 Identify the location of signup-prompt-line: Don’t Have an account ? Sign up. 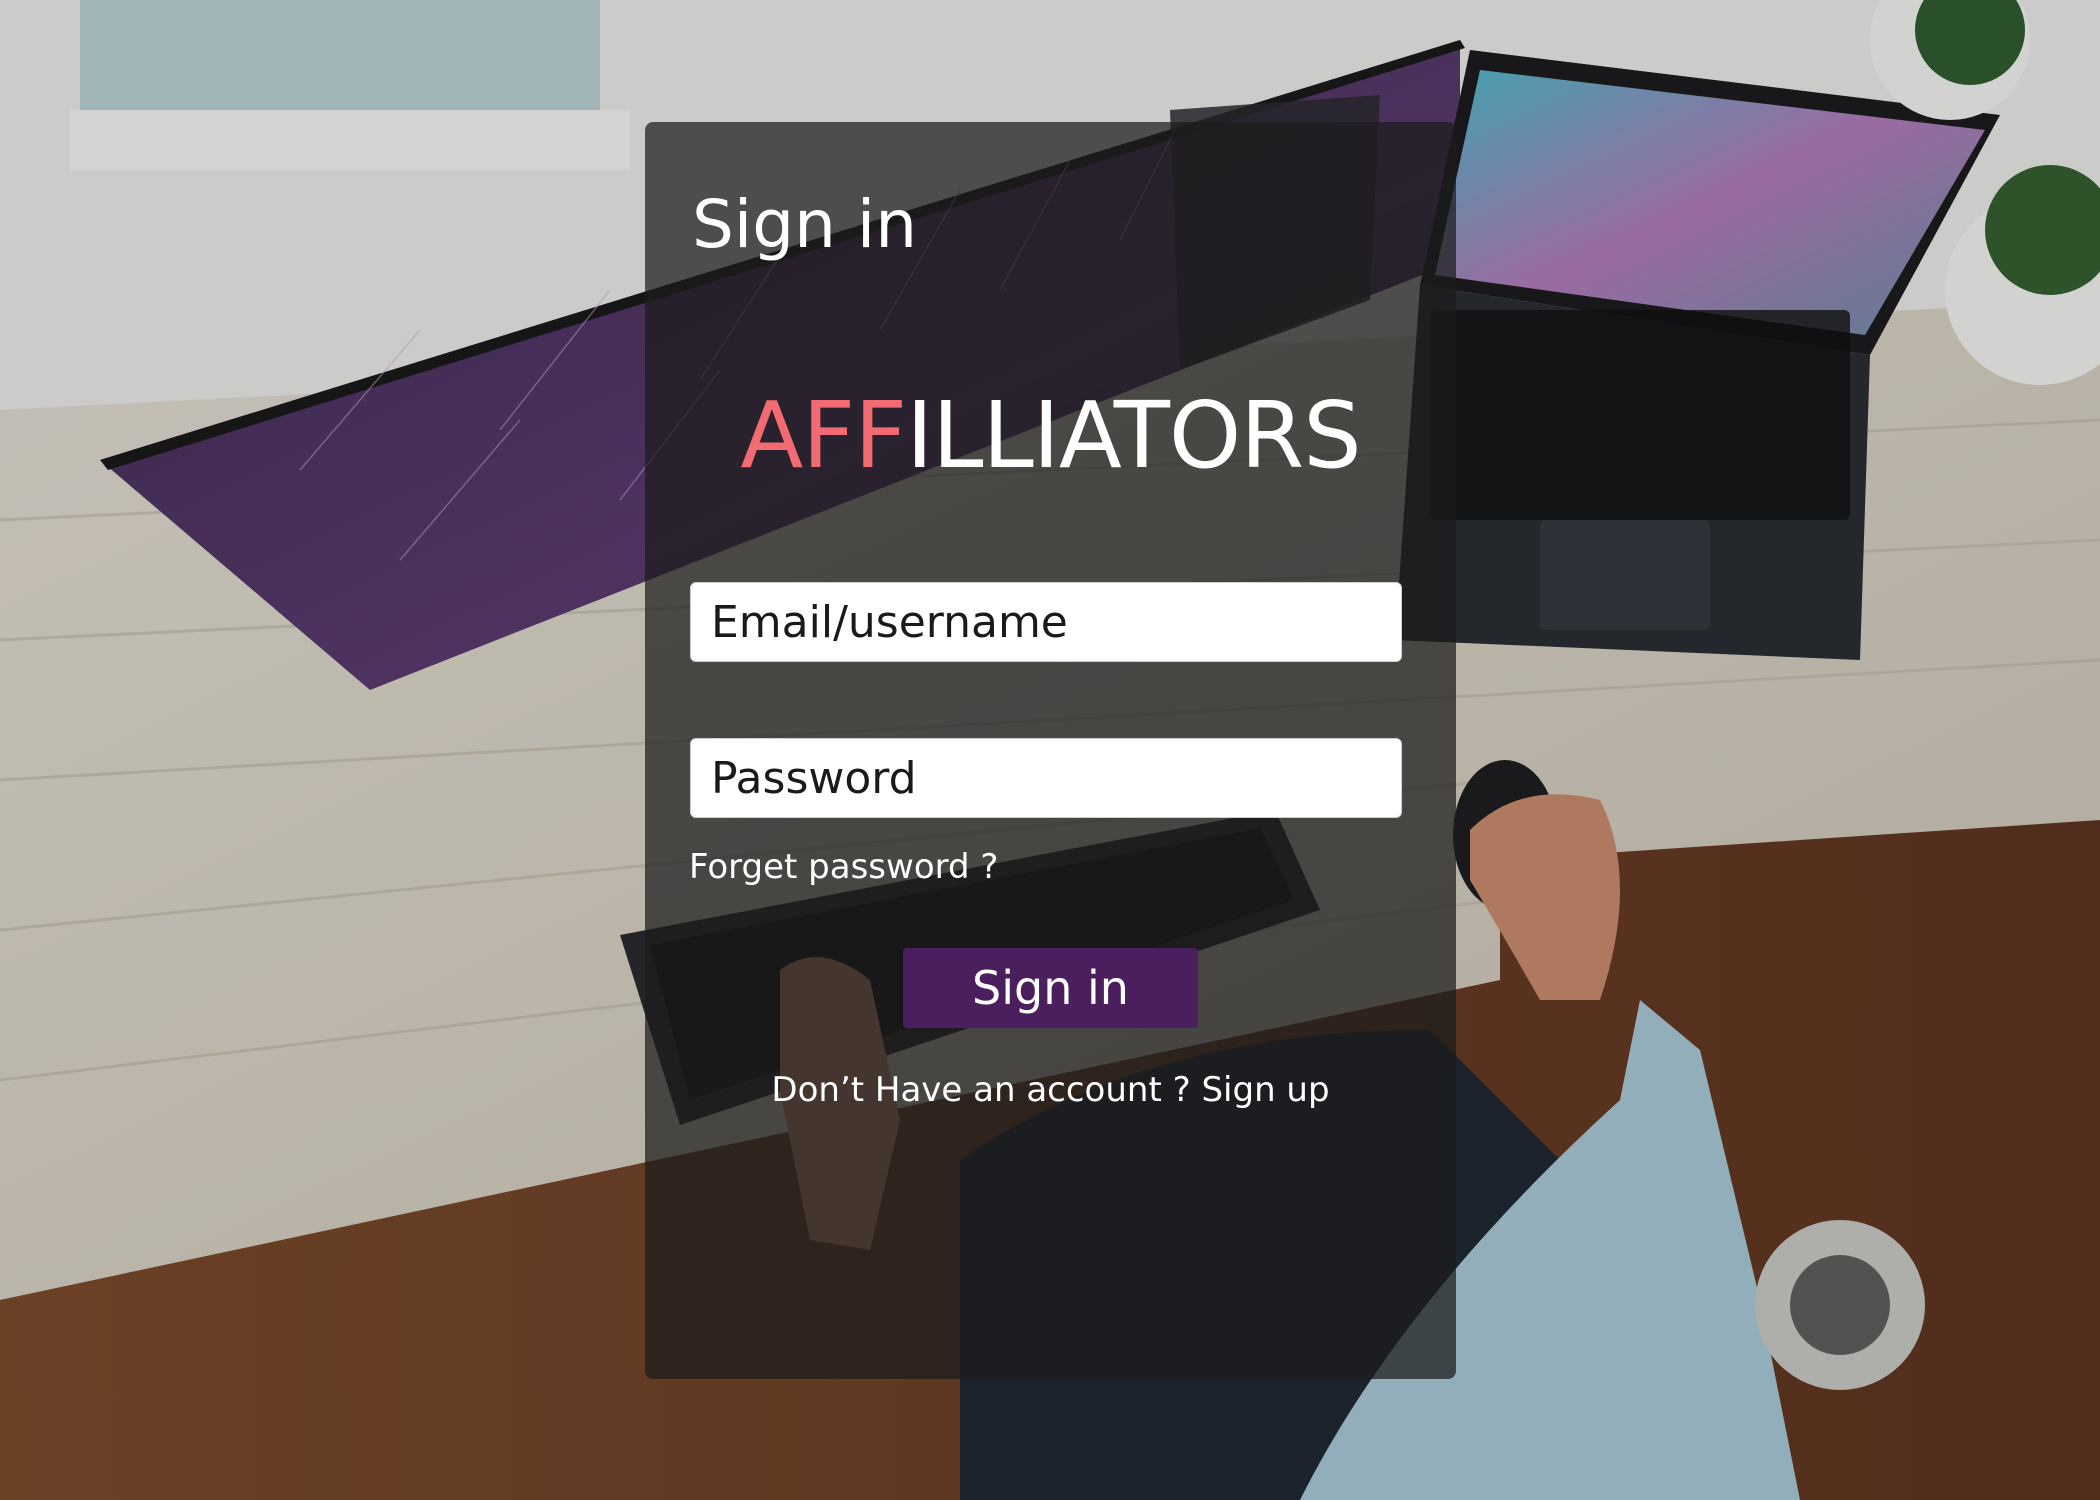
(1050, 1090).